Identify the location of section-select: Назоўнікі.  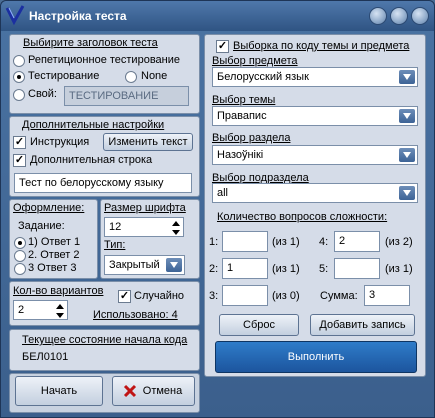
(315, 155).